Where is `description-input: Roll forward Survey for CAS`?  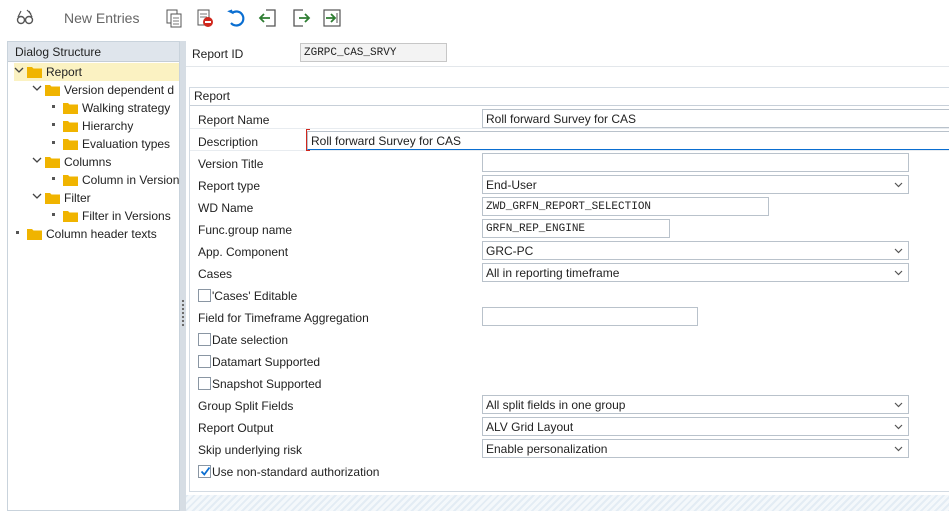 description-input: Roll forward Survey for CAS is located at coordinates (628, 140).